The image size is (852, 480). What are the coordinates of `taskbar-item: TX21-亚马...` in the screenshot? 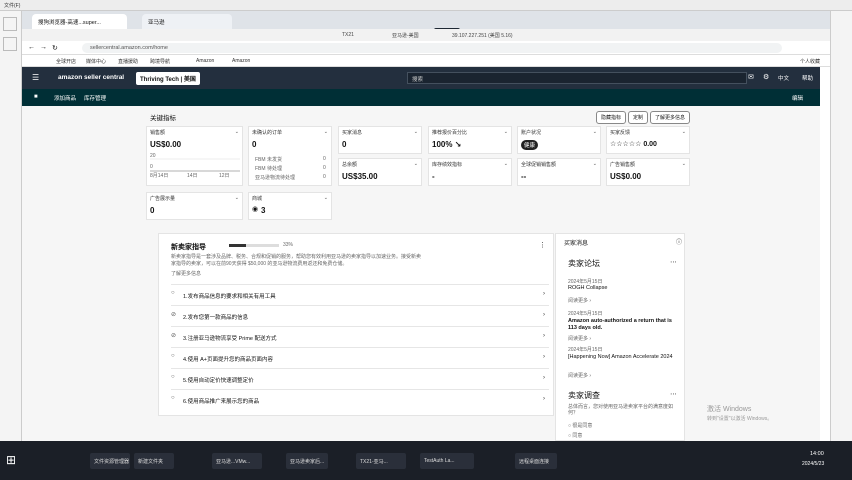 It's located at (381, 461).